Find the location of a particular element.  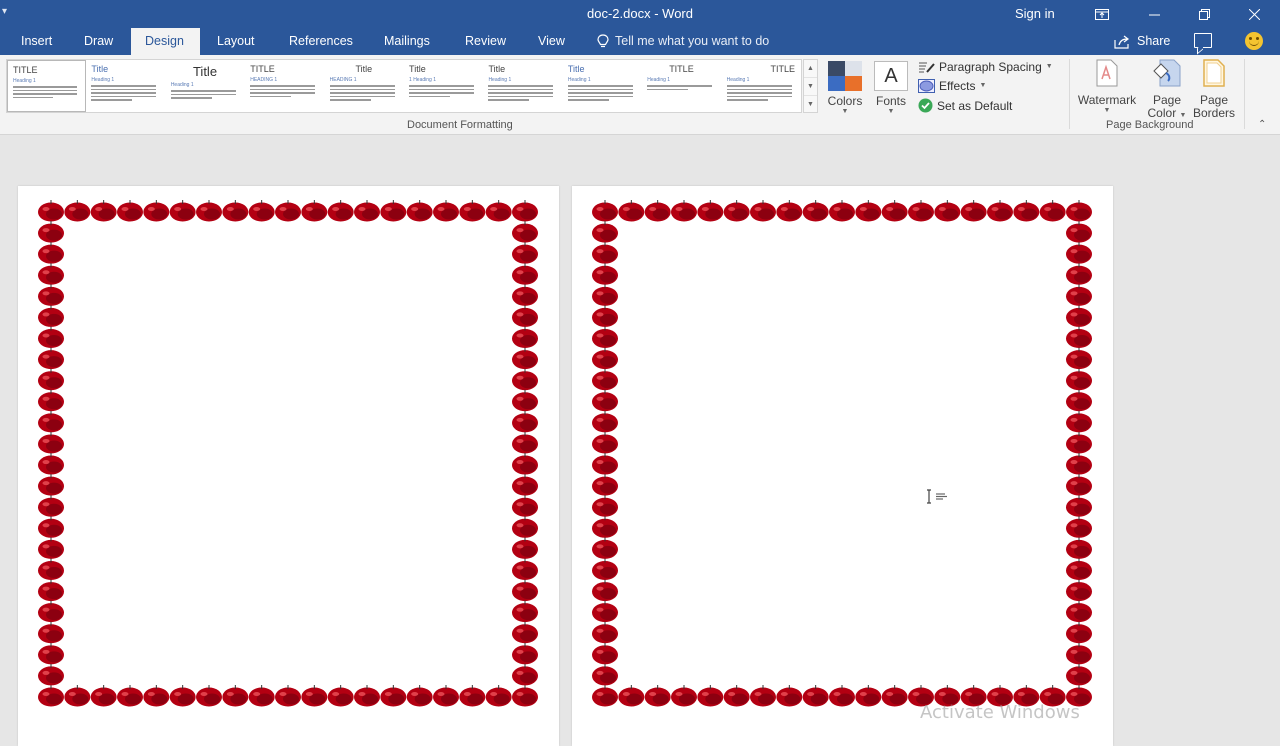

style-set-thumbnail: Title 1 Heading 1 is located at coordinates (443, 86).